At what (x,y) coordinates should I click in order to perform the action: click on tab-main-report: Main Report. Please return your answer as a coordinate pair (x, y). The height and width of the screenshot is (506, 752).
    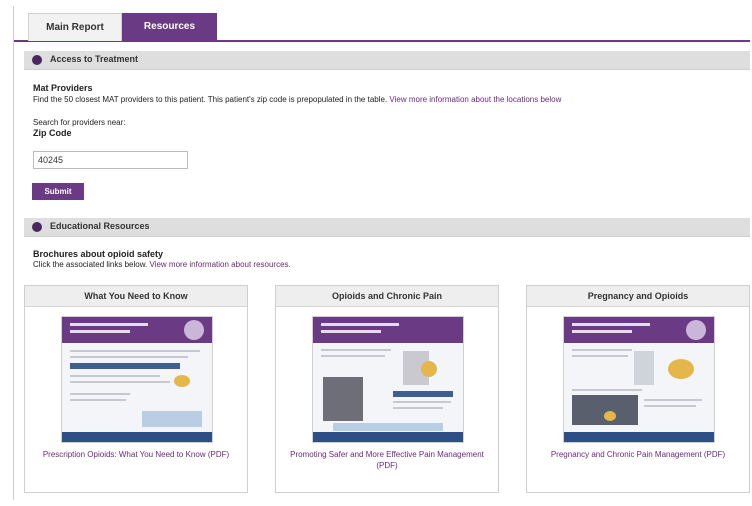
    Looking at the image, I should click on (75, 27).